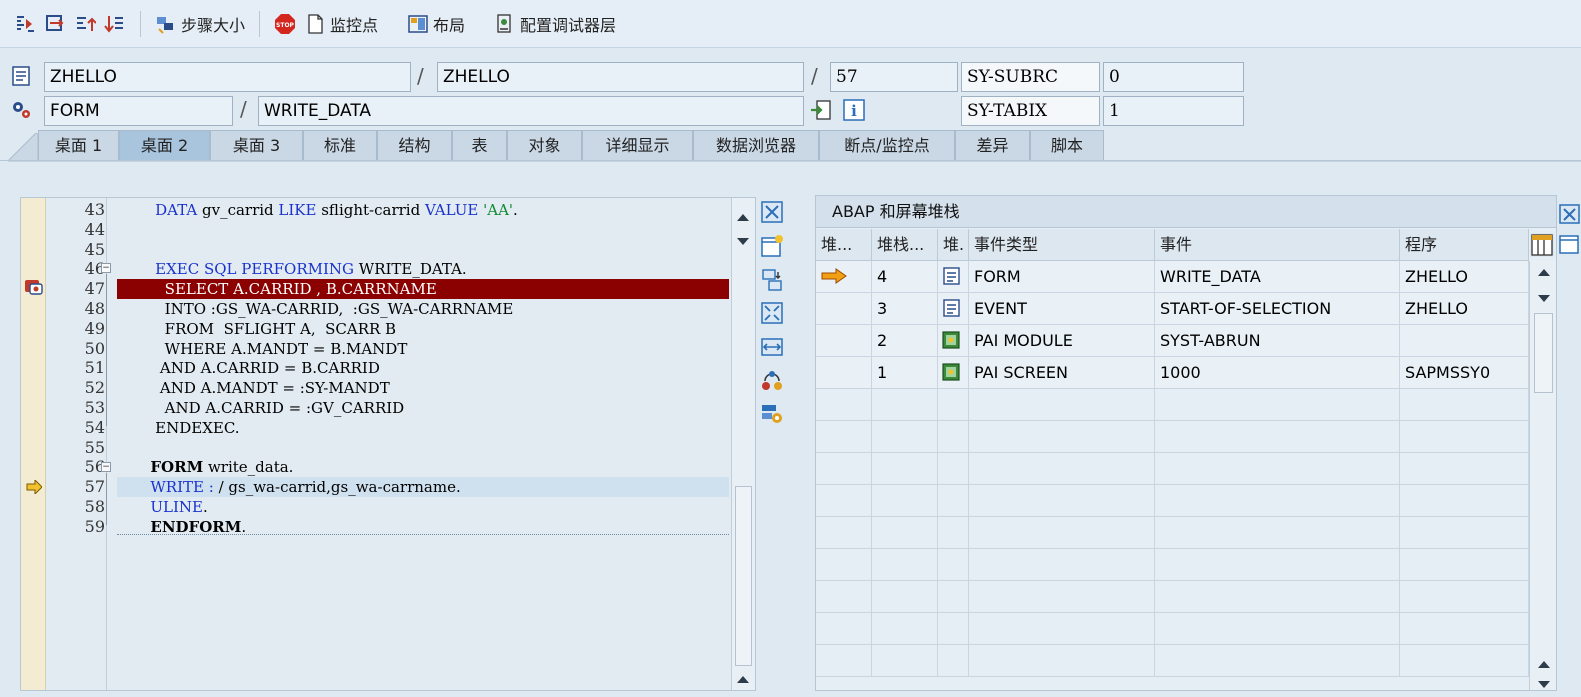 This screenshot has height=697, width=1581. Describe the element at coordinates (544, 145) in the screenshot. I see `tab-objects: 对象` at that location.